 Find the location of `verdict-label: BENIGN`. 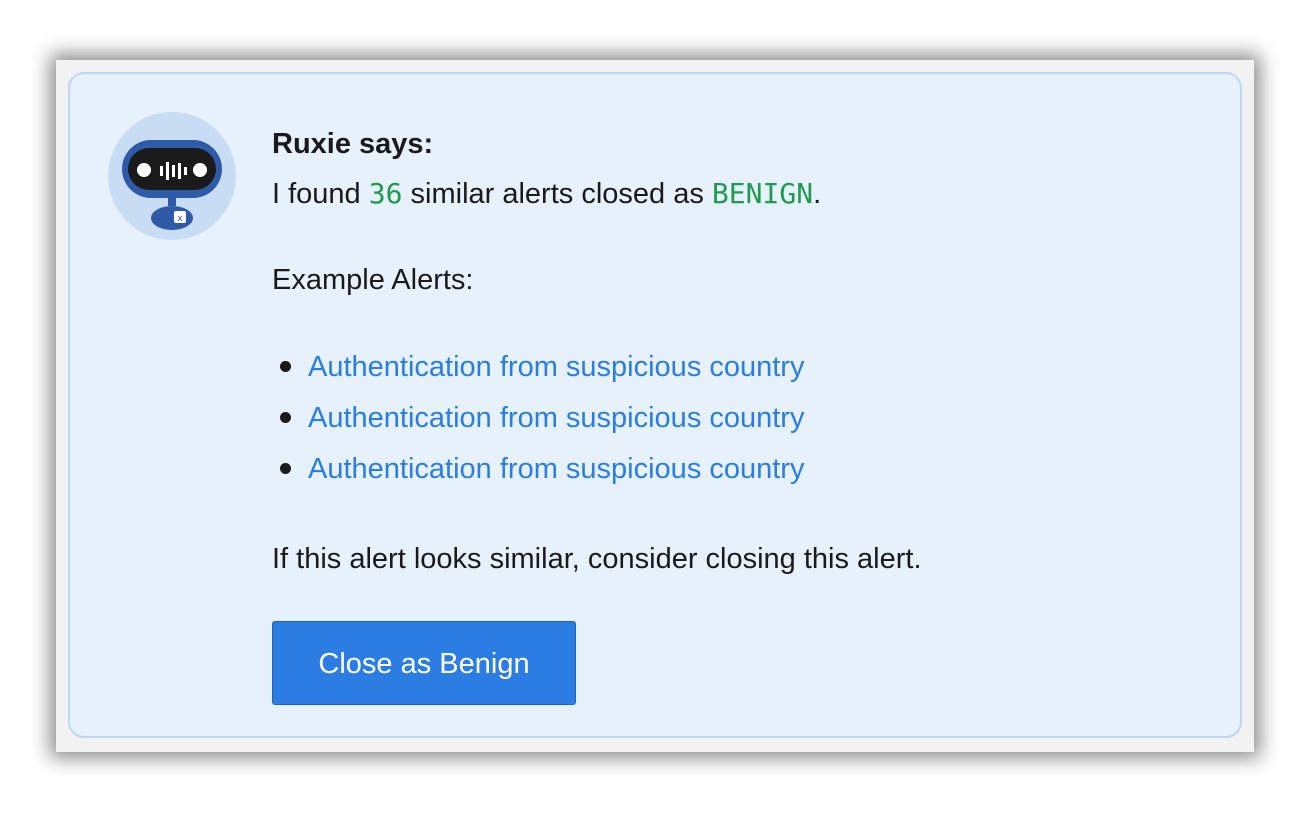

verdict-label: BENIGN is located at coordinates (762, 193).